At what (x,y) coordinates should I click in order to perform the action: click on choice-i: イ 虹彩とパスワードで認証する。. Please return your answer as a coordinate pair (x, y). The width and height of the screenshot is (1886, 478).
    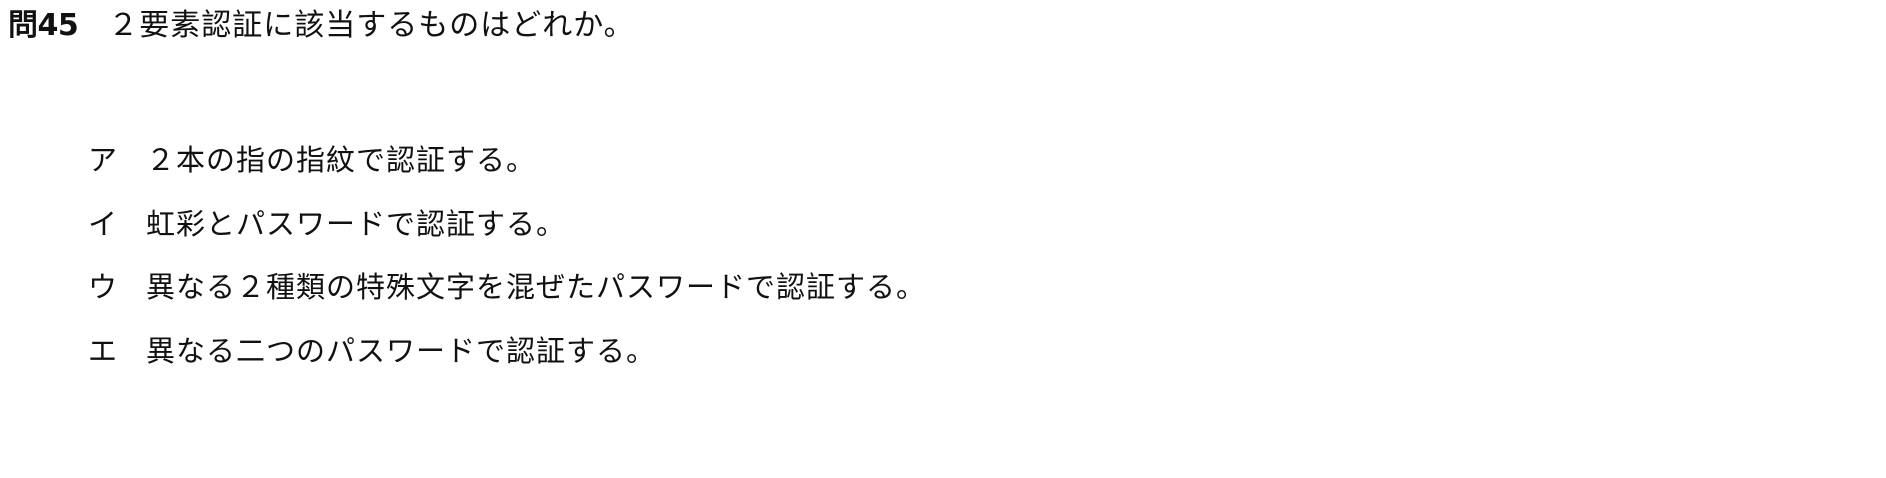
    Looking at the image, I should click on (327, 222).